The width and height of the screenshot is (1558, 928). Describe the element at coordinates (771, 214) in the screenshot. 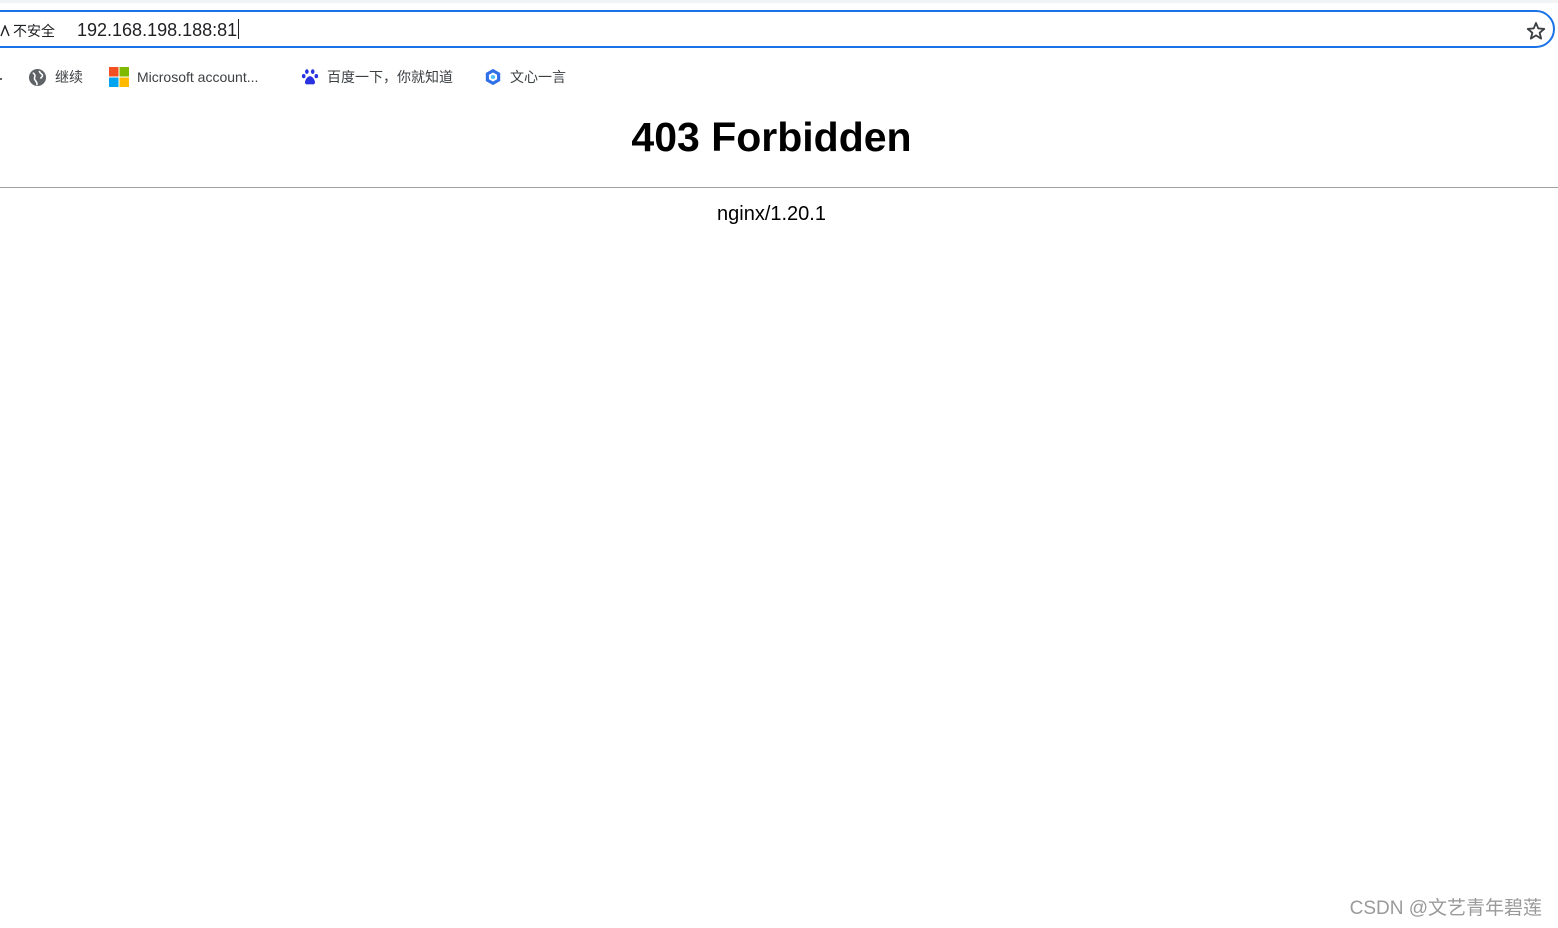

I see `server-signature: nginx/1.20.1` at that location.